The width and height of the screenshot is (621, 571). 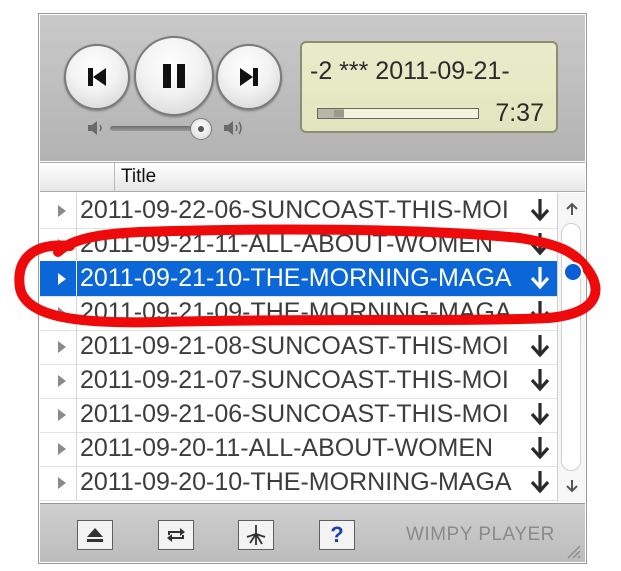 What do you see at coordinates (480, 534) in the screenshot?
I see `brand-label: WIMPY PLAYER` at bounding box center [480, 534].